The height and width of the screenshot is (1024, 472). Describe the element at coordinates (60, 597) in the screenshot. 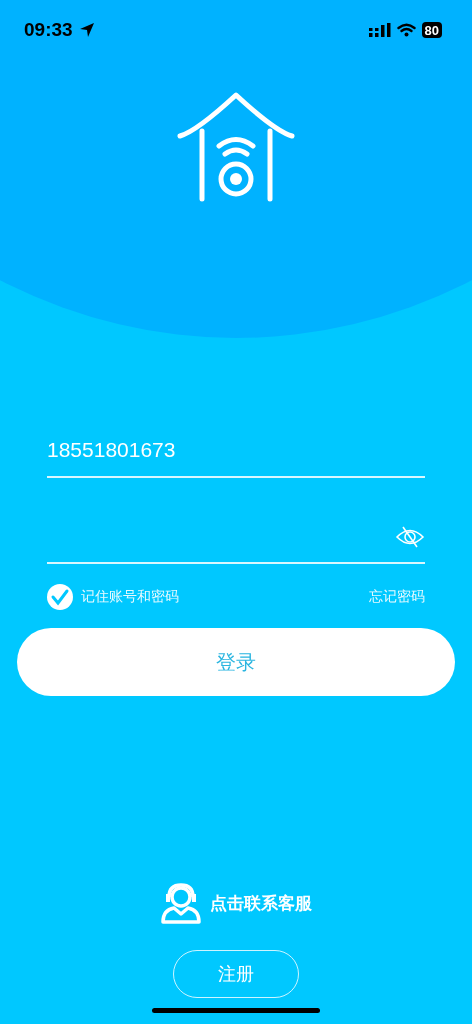

I see `remember-checkbox` at that location.